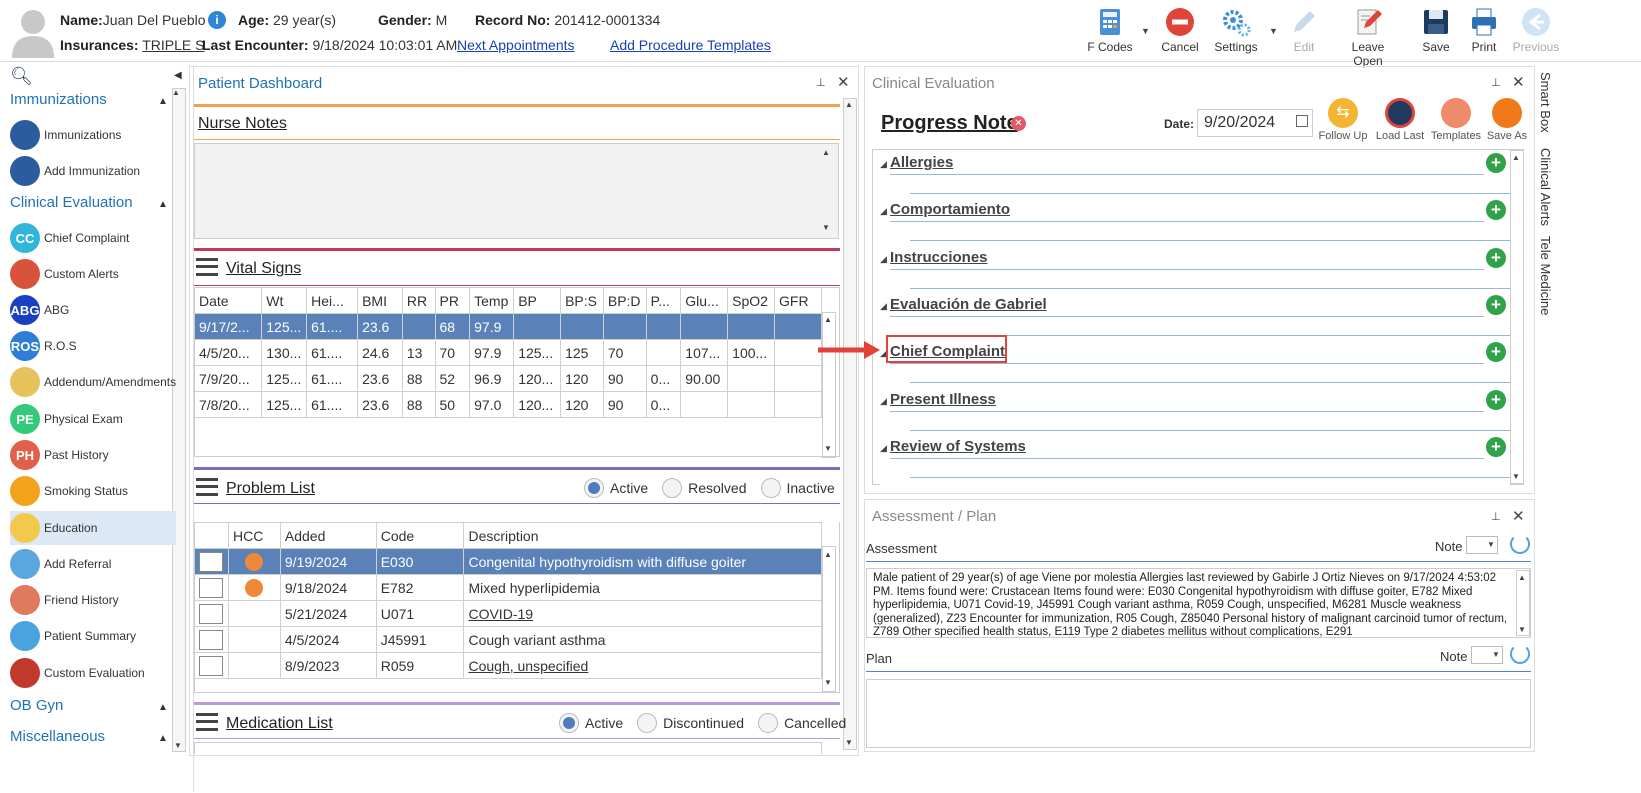 The image size is (1641, 793). I want to click on section-label: Evaluación de Gabriel, so click(968, 304).